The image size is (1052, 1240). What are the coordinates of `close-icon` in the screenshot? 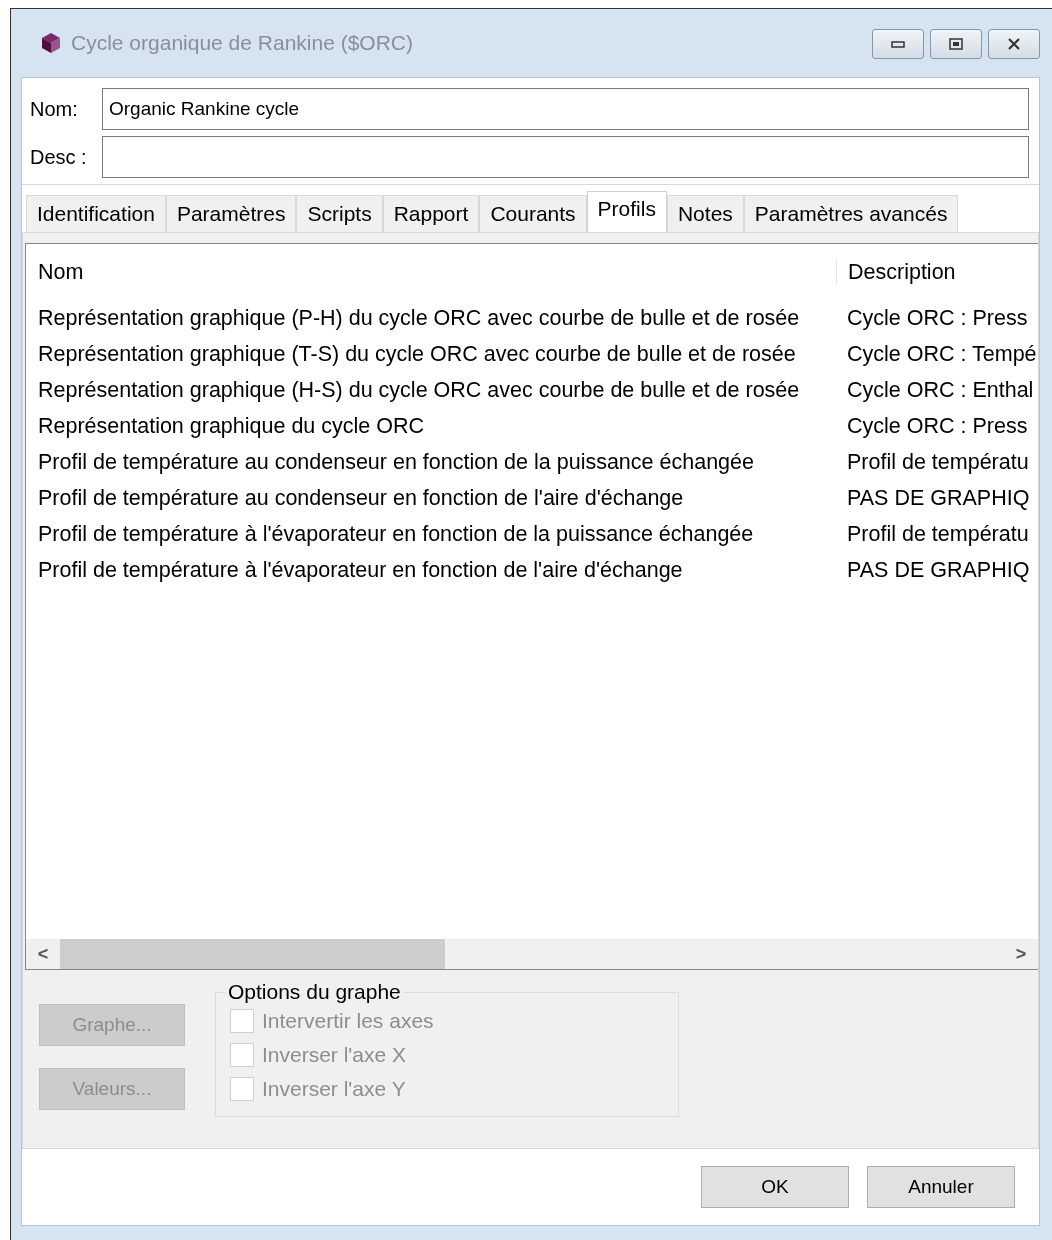 It's located at (1014, 44).